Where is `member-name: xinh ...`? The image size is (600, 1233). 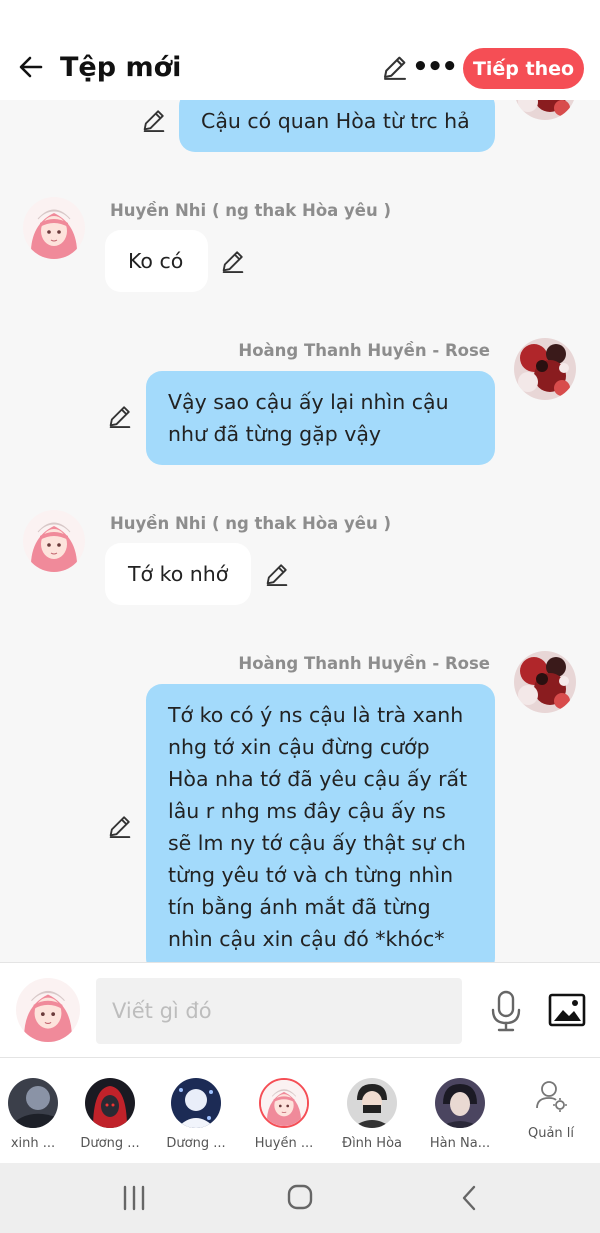 member-name: xinh ... is located at coordinates (33, 1143).